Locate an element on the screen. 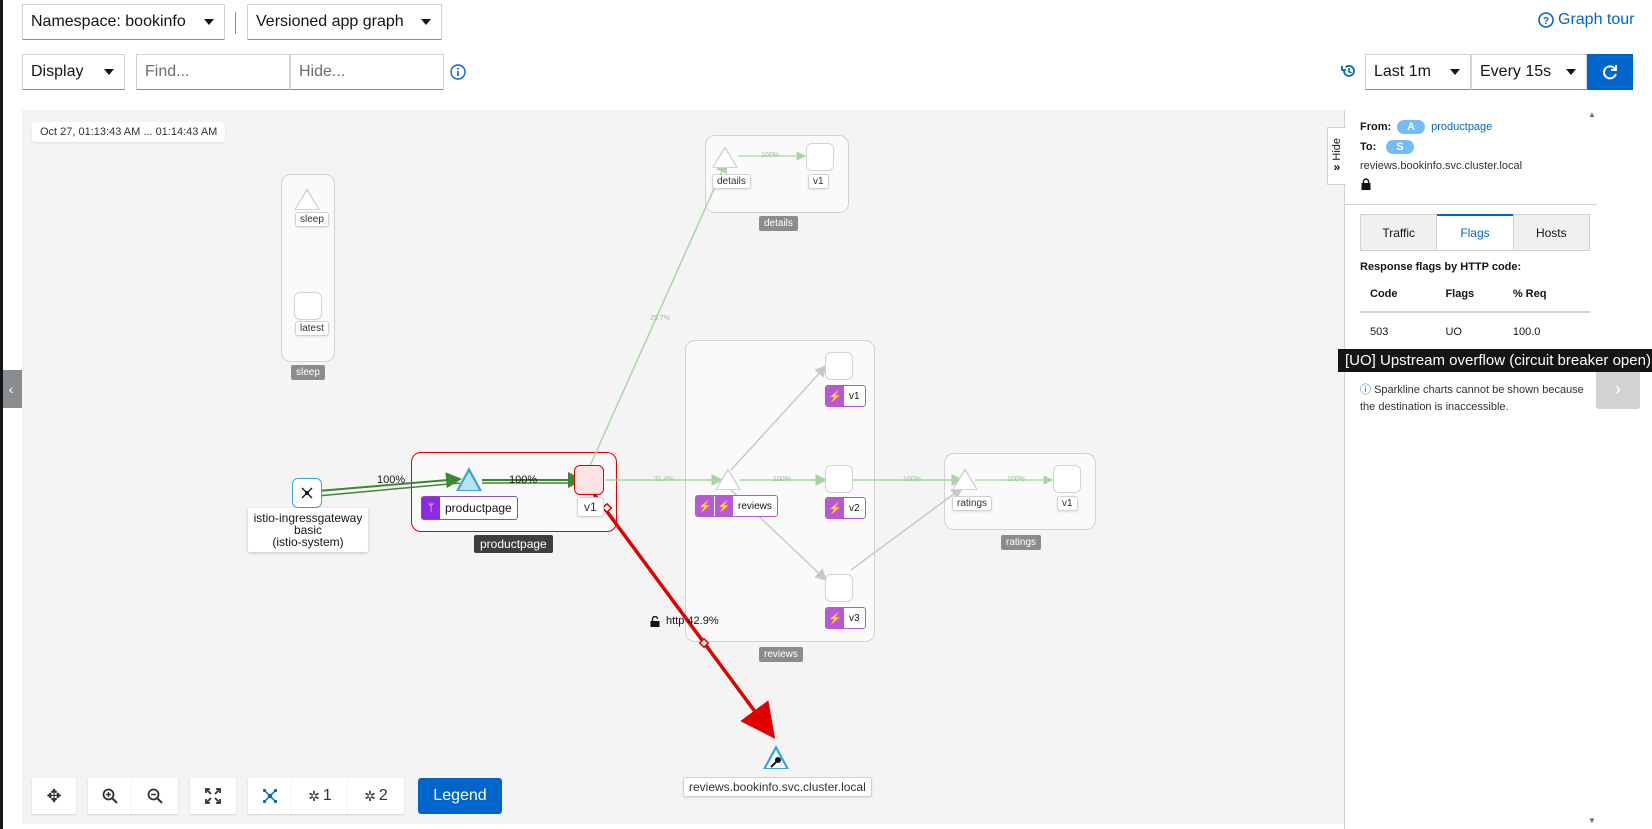  move-icon: ✥ is located at coordinates (54, 795).